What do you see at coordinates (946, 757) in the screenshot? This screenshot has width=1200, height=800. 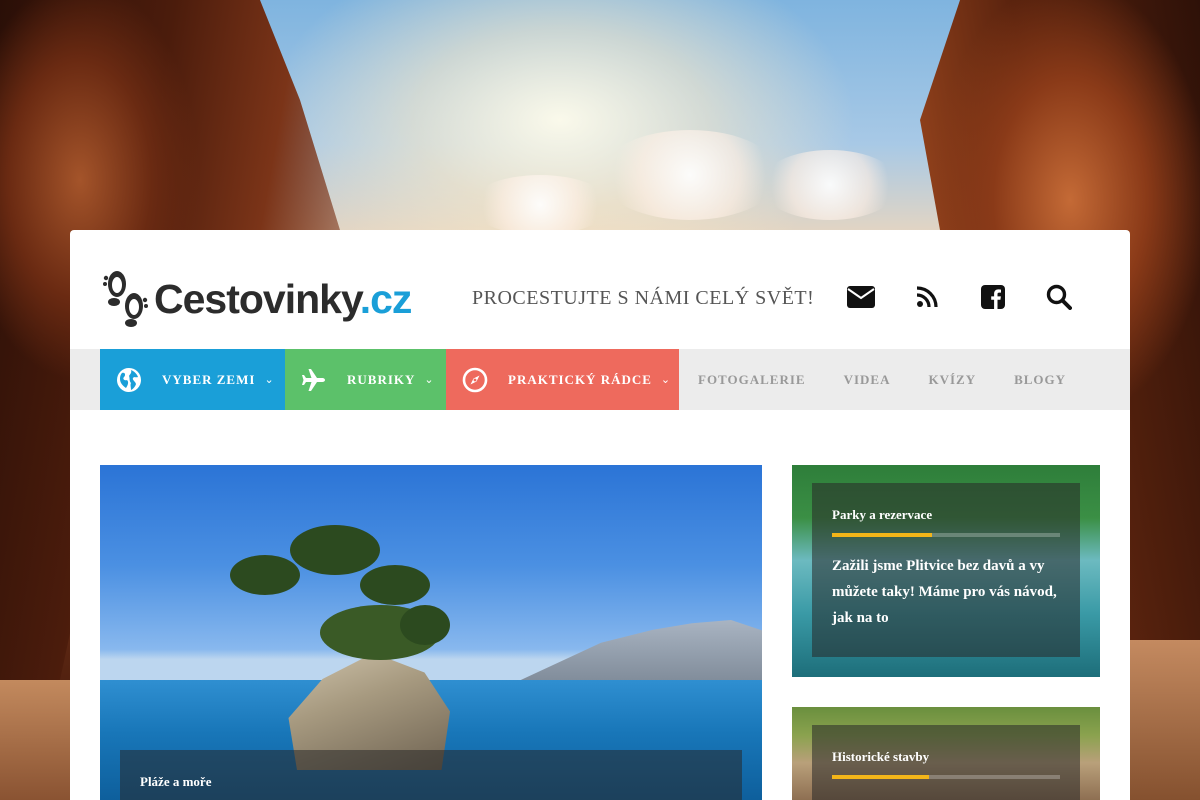 I see `side-article-category: Historické stavby` at bounding box center [946, 757].